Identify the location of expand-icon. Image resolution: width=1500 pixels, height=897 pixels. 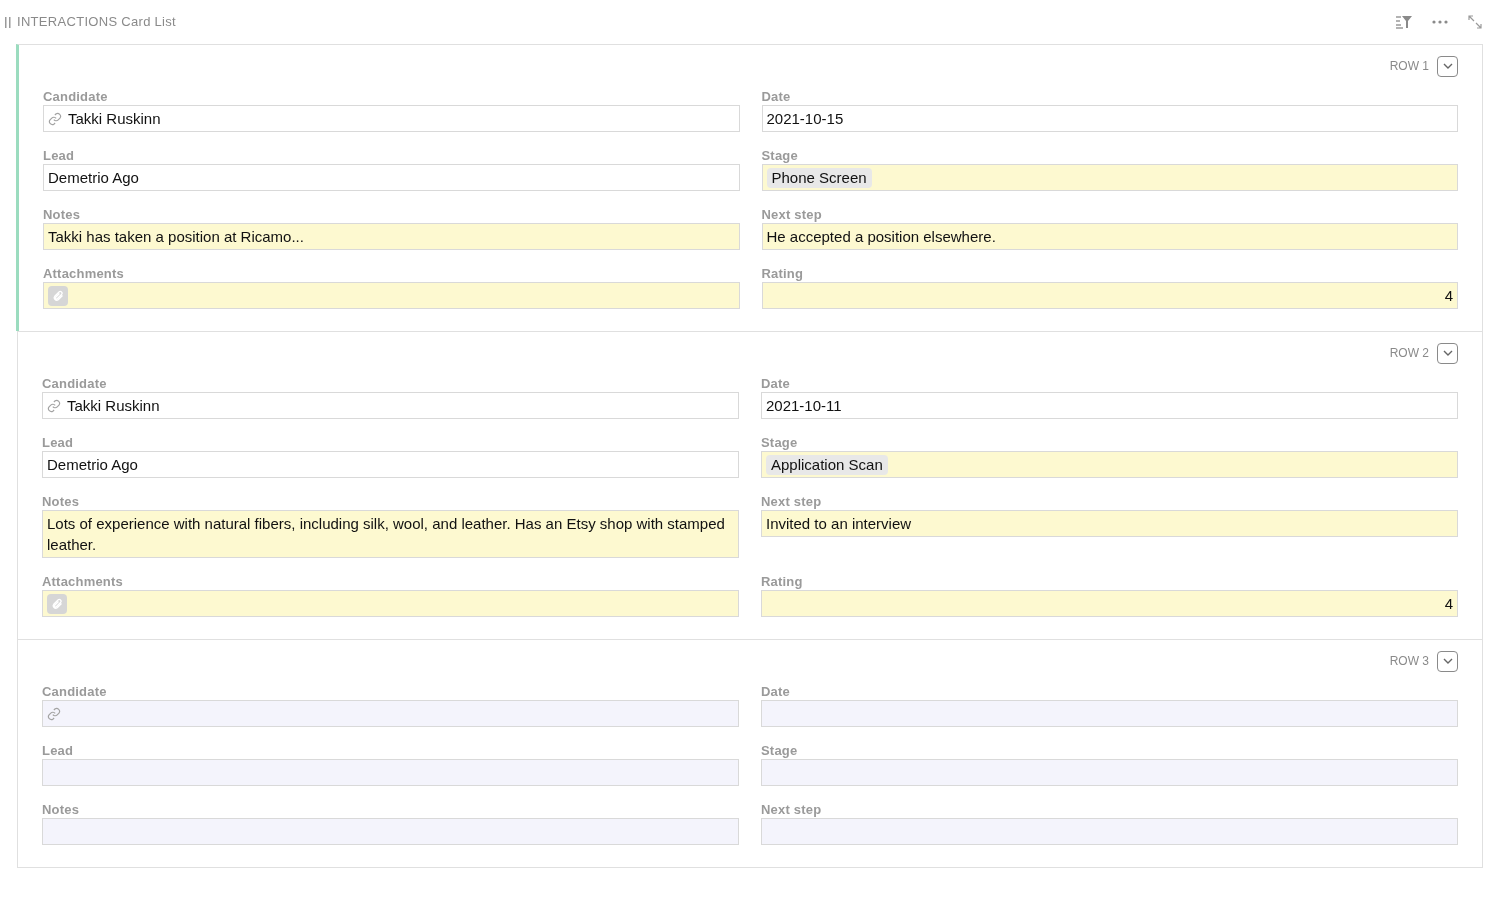
(1475, 22).